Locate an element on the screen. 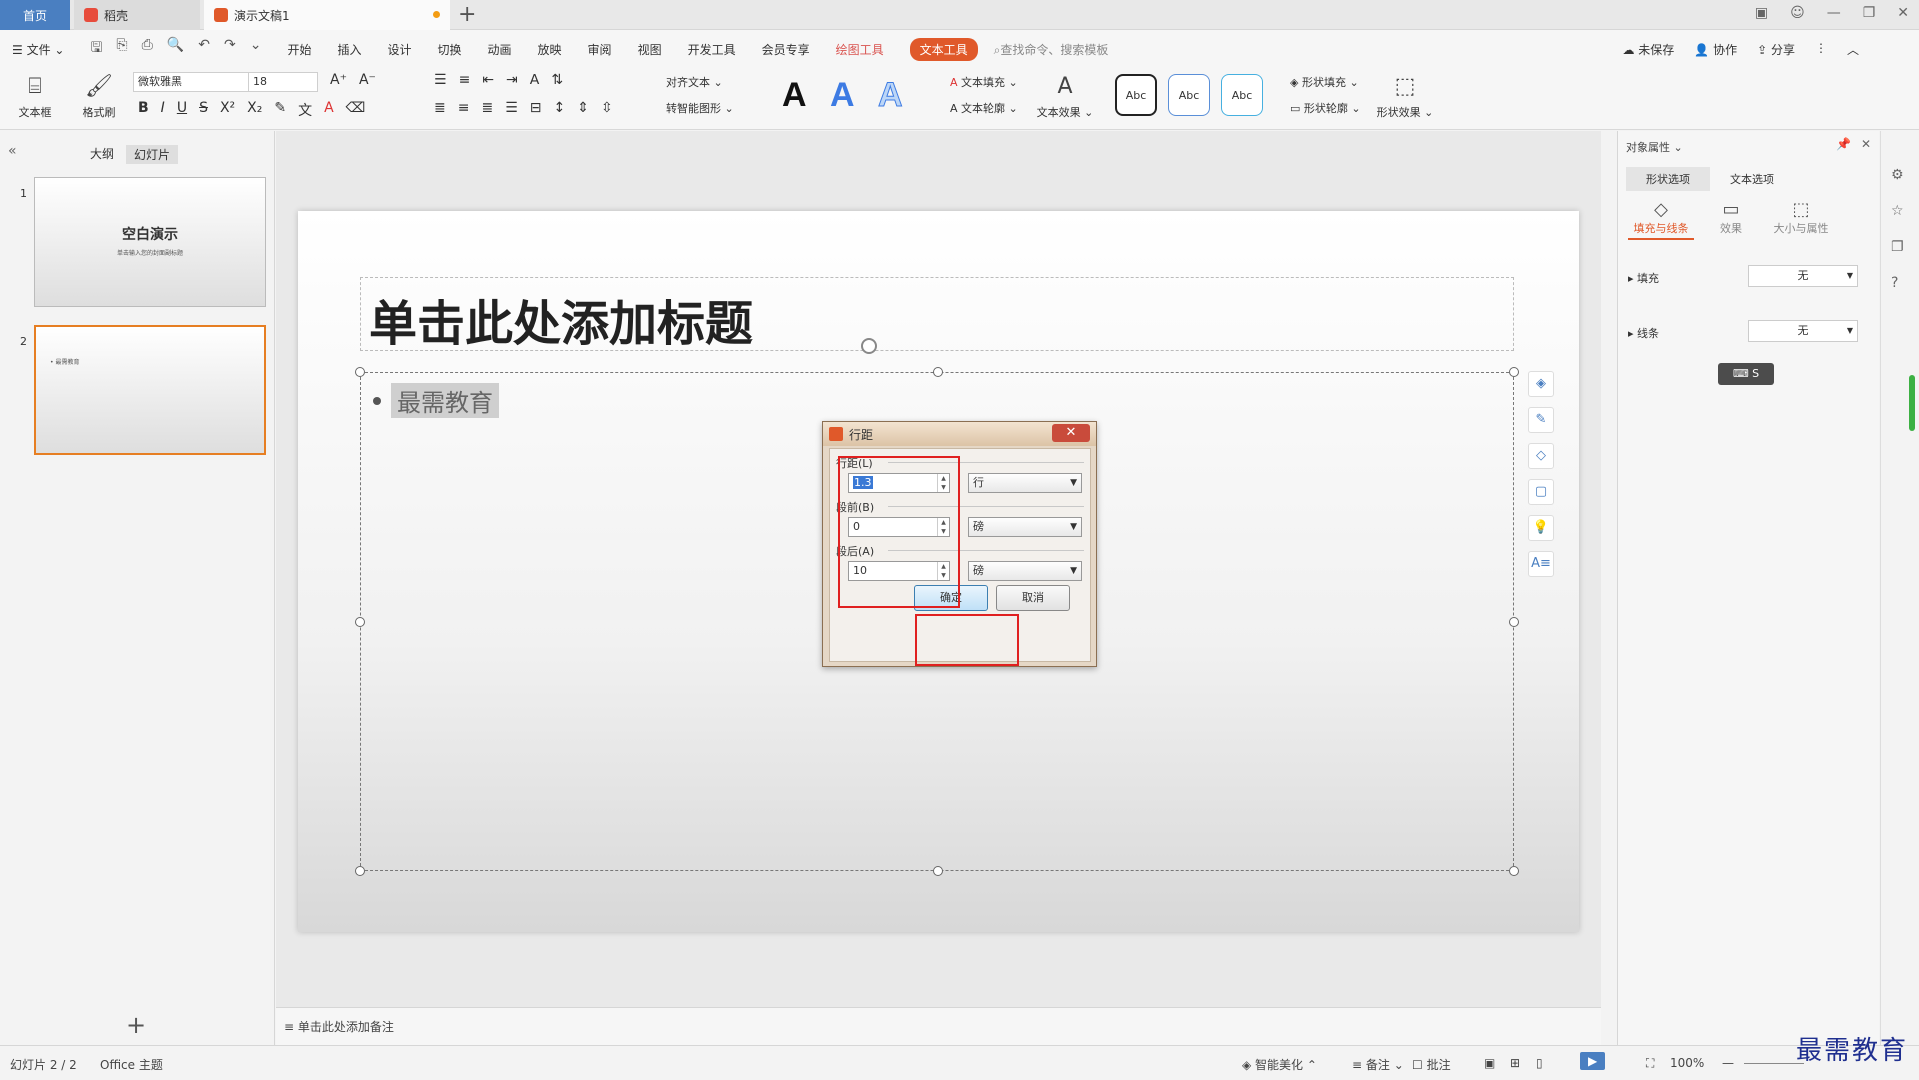 This screenshot has height=1080, width=1919. line-spacing-icon: ↕ is located at coordinates (560, 108).